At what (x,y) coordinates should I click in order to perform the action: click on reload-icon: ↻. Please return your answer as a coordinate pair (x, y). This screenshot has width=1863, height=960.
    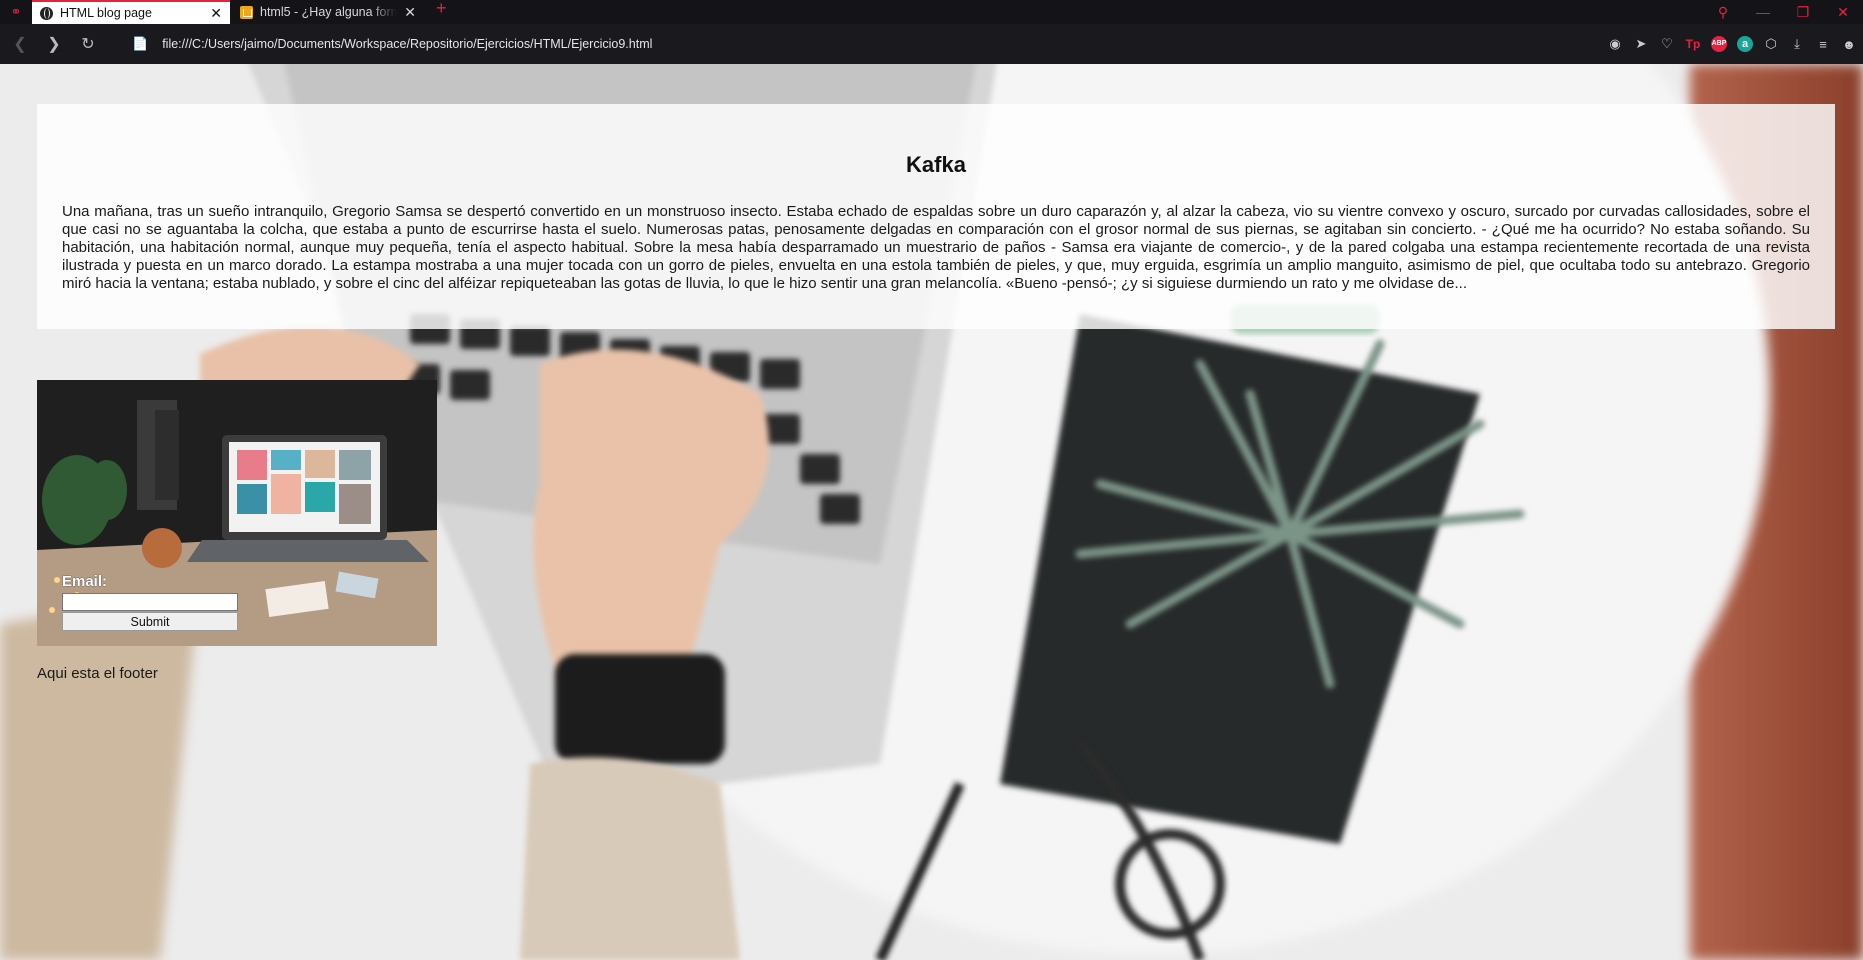
    Looking at the image, I should click on (88, 44).